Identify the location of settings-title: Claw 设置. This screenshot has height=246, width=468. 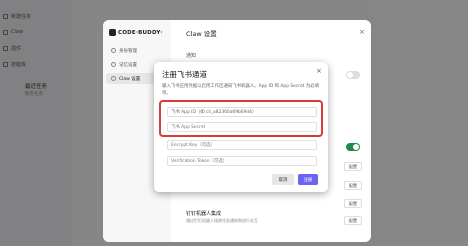
(201, 34).